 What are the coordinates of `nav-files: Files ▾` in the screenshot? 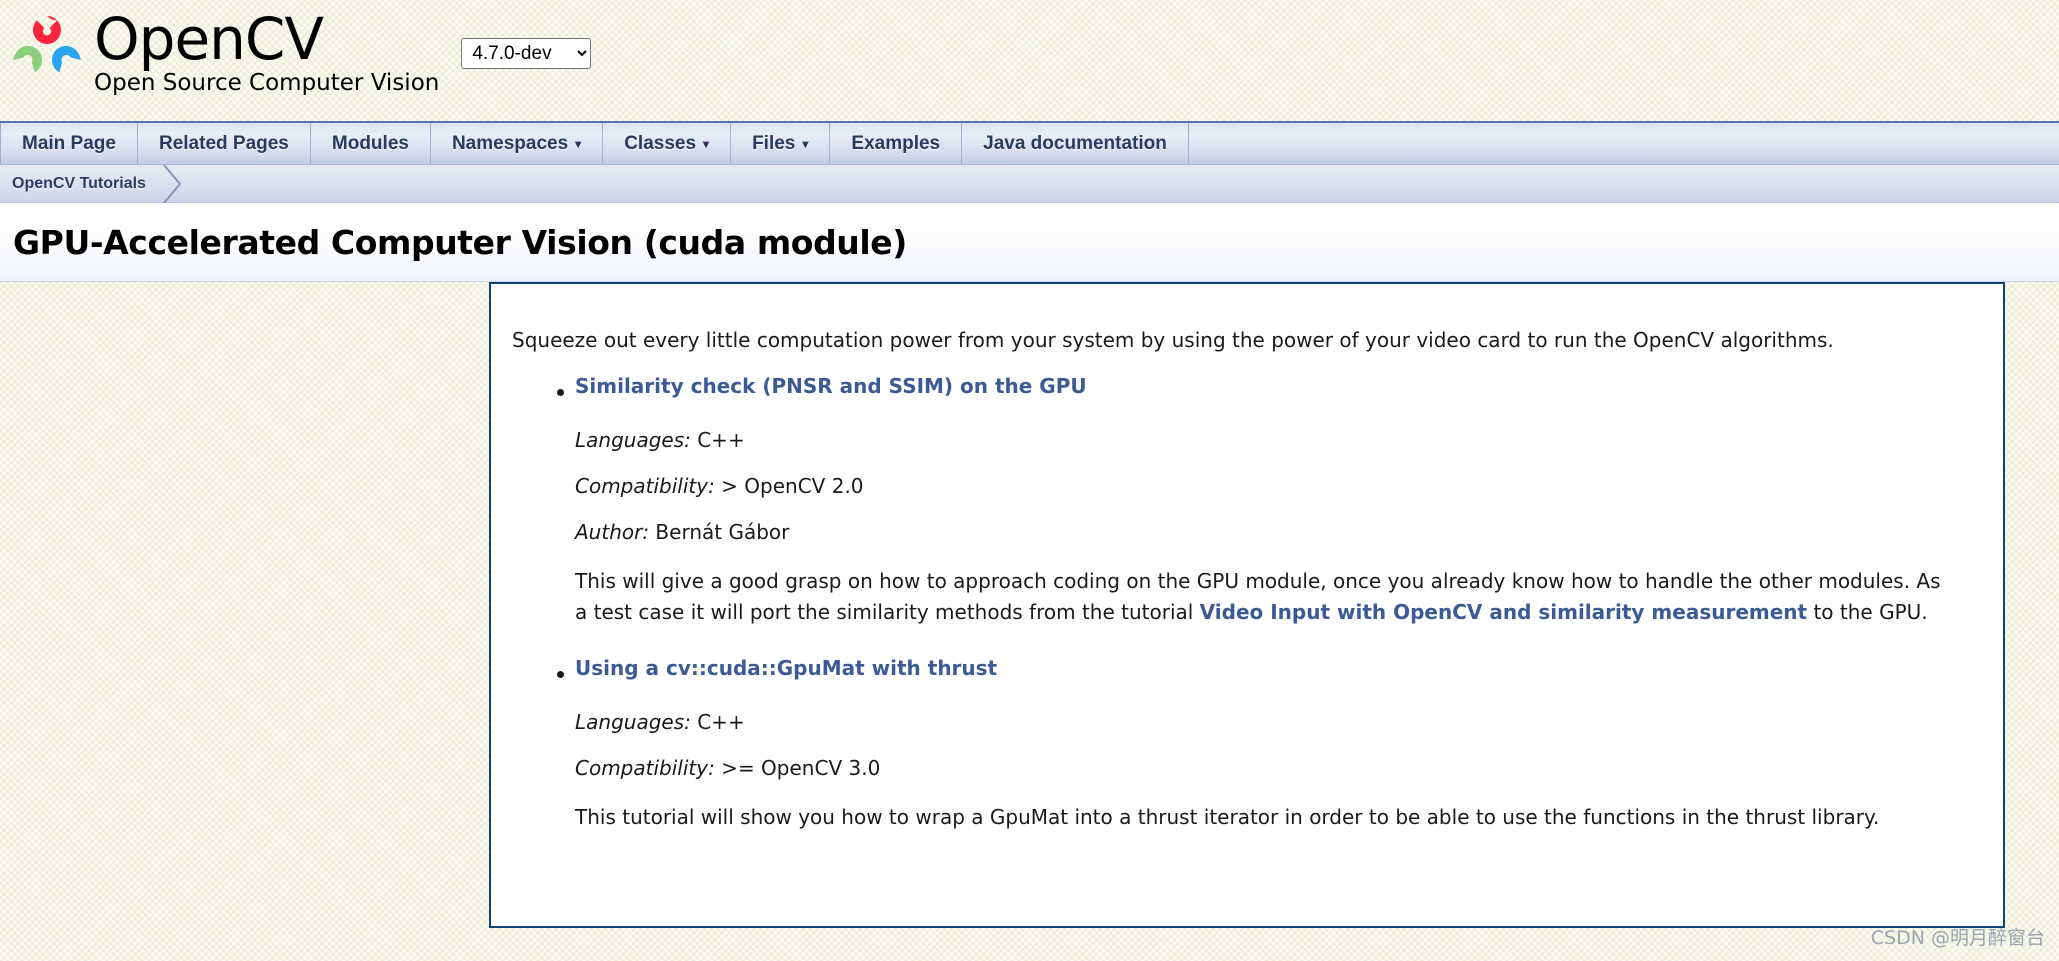 It's located at (781, 143).